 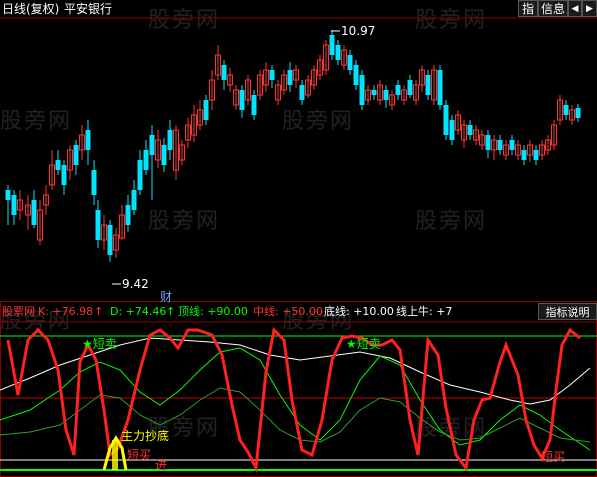 What do you see at coordinates (18, 312) in the screenshot?
I see `indicator-name: 股票网` at bounding box center [18, 312].